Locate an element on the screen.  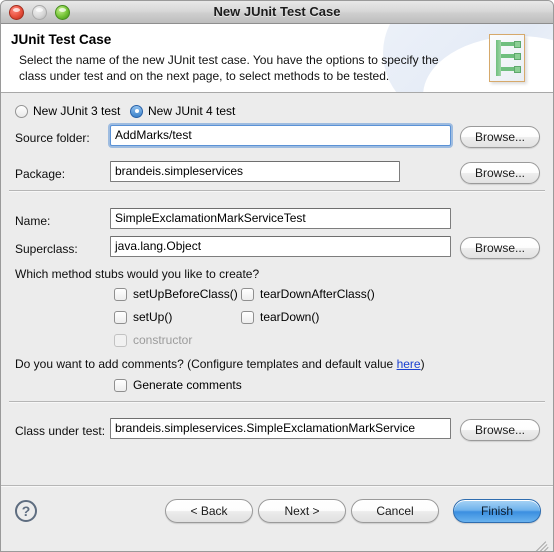
checkbox-setupbeforeclass-box is located at coordinates (120, 294).